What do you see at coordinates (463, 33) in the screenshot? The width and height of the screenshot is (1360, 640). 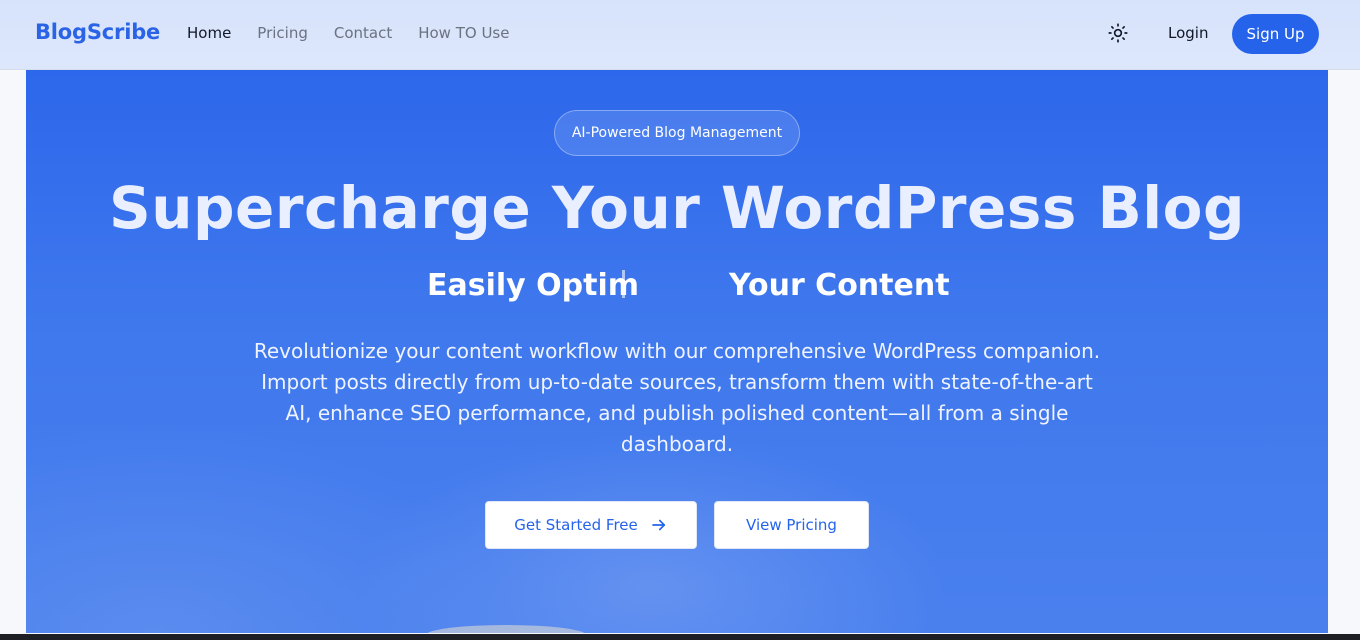 I see `nav-link-how-to-use: How TO Use` at bounding box center [463, 33].